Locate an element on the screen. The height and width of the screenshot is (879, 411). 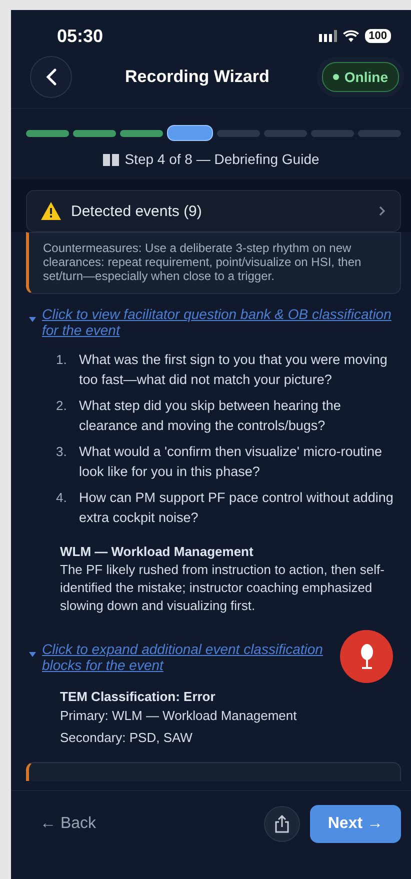
classification-link: Click to expand additional event classification blocks for the event is located at coordinates (213, 657).